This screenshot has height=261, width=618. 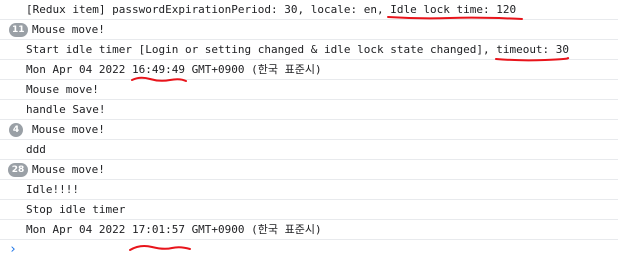 What do you see at coordinates (309, 150) in the screenshot?
I see `console-message: ddd` at bounding box center [309, 150].